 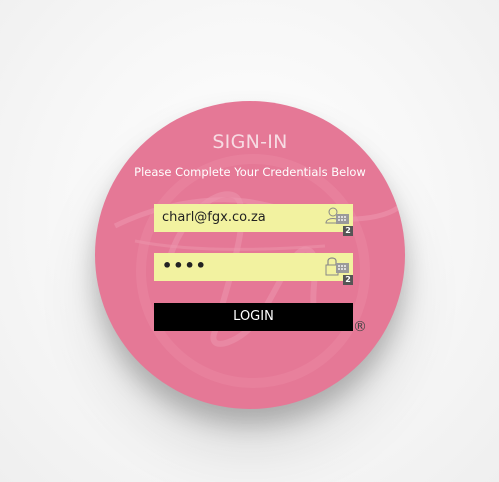 I want to click on password-icon-badge: 2, so click(x=348, y=280).